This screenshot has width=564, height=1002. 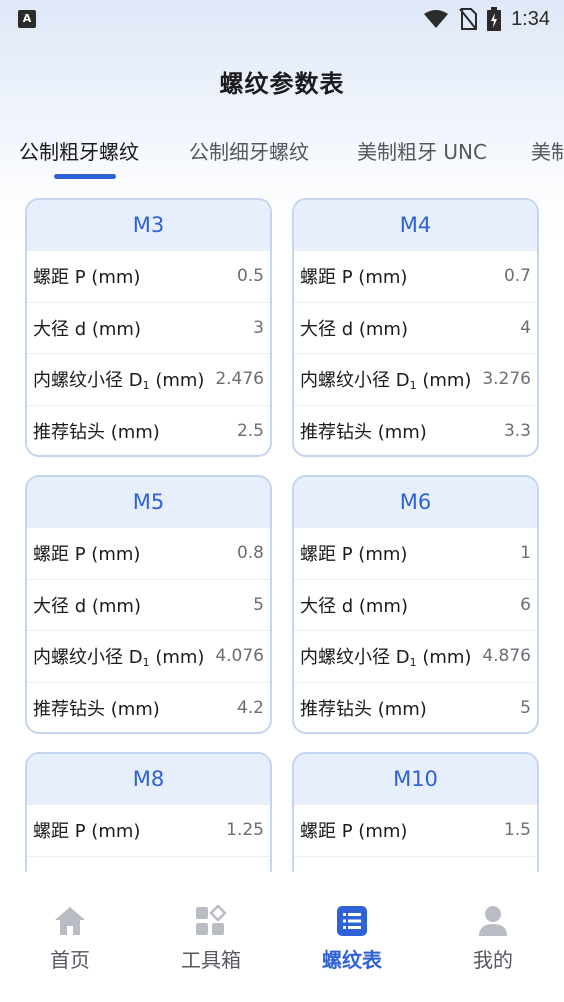 What do you see at coordinates (148, 830) in the screenshot?
I see `row-pitch: 螺距 P (mm) 1.25` at bounding box center [148, 830].